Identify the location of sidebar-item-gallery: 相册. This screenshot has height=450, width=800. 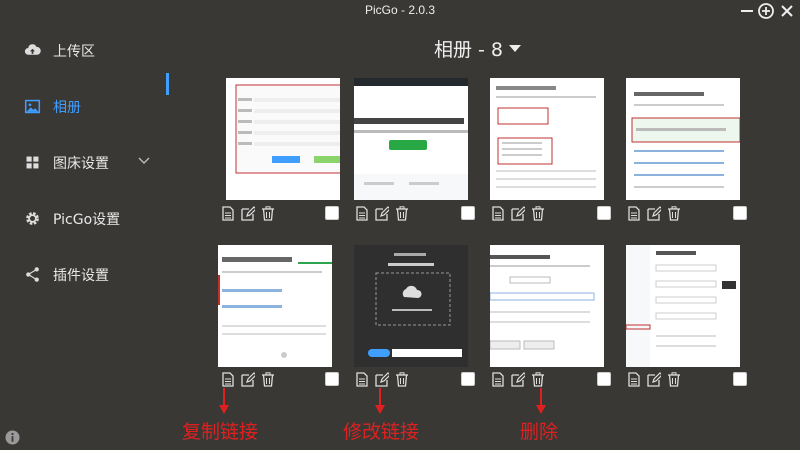
(85, 106).